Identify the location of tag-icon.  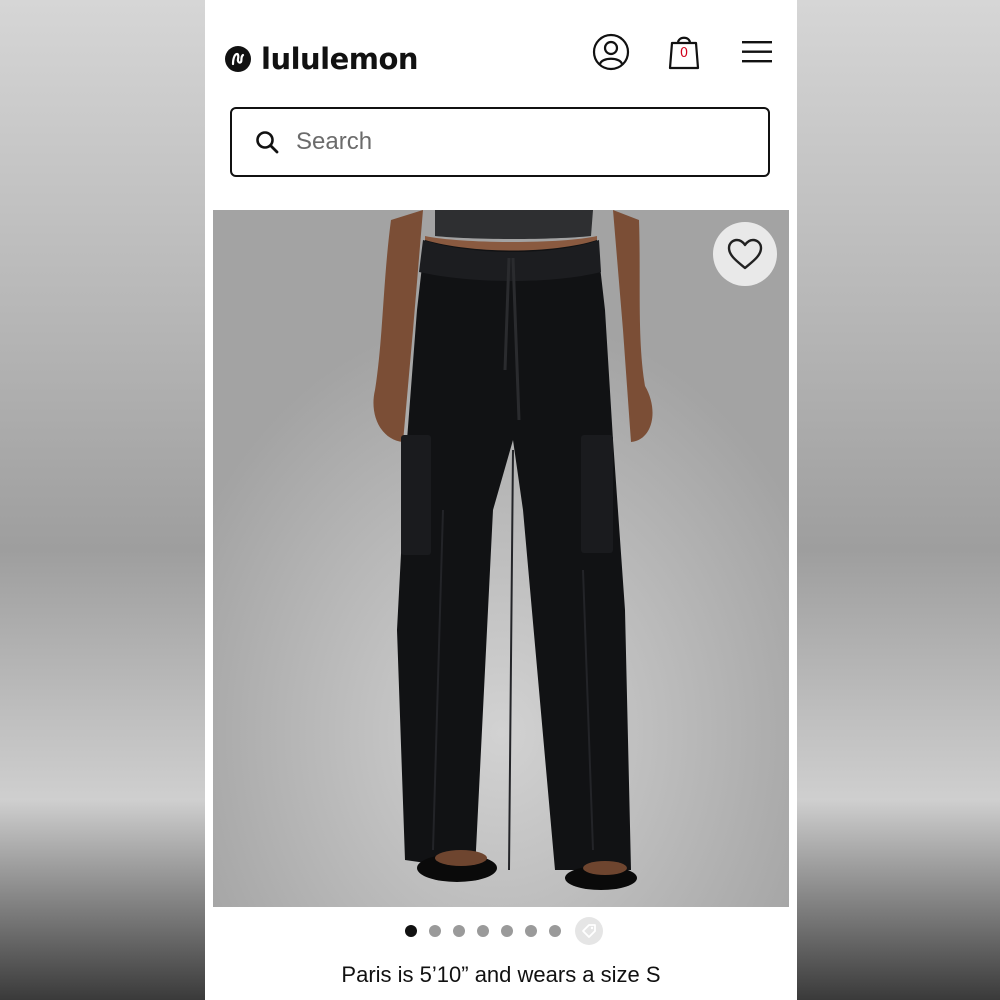
(589, 931).